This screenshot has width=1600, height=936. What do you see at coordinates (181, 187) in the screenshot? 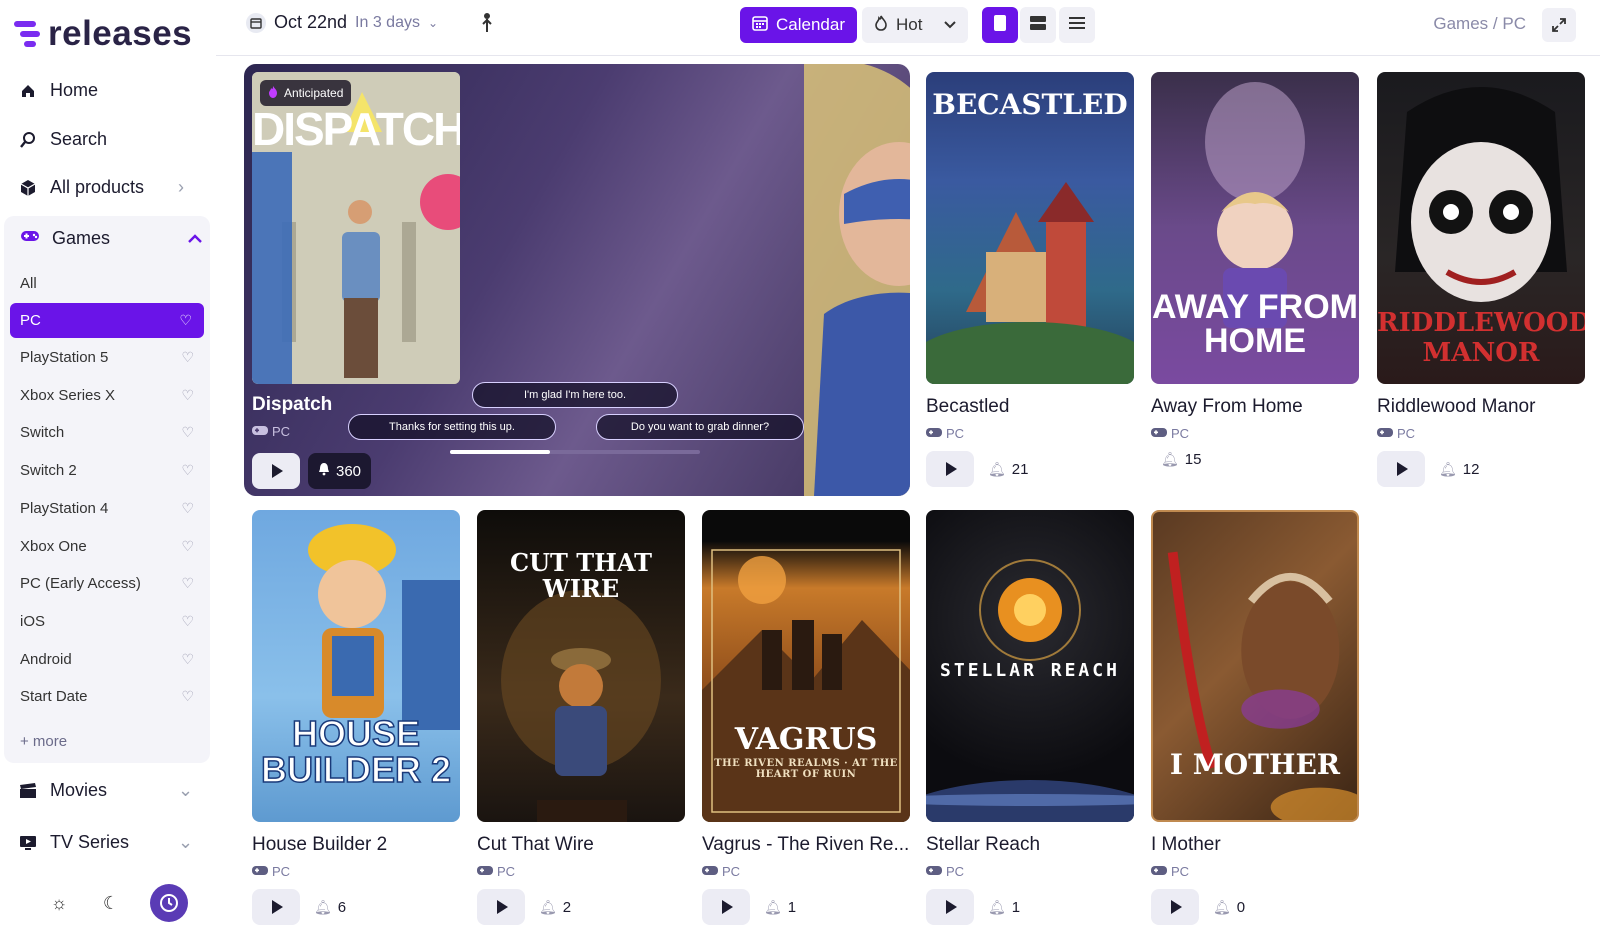
I see `chevron-right-icon: ›` at bounding box center [181, 187].